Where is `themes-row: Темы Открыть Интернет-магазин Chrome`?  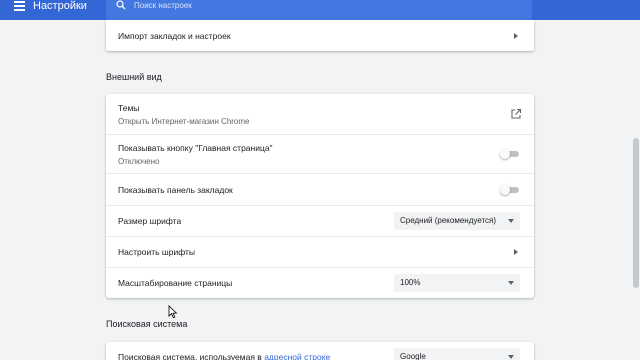
themes-row: Темы Открыть Интернет-магазин Chrome is located at coordinates (320, 114).